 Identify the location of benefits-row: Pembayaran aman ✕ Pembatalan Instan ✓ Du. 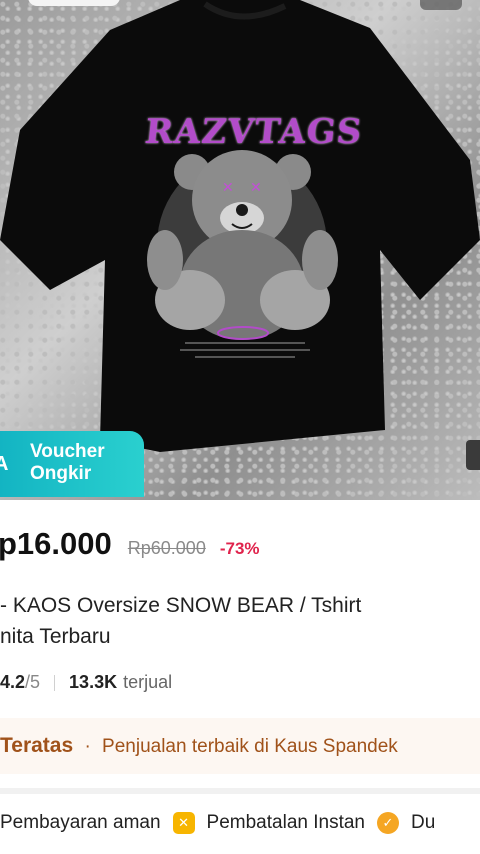
(217, 823).